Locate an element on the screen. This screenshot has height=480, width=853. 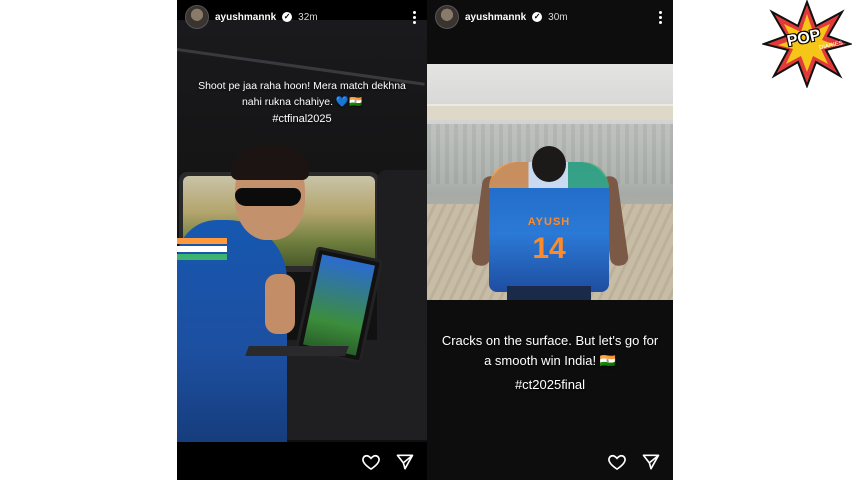
story-hashtag: #ct2025final is located at coordinates (550, 384).